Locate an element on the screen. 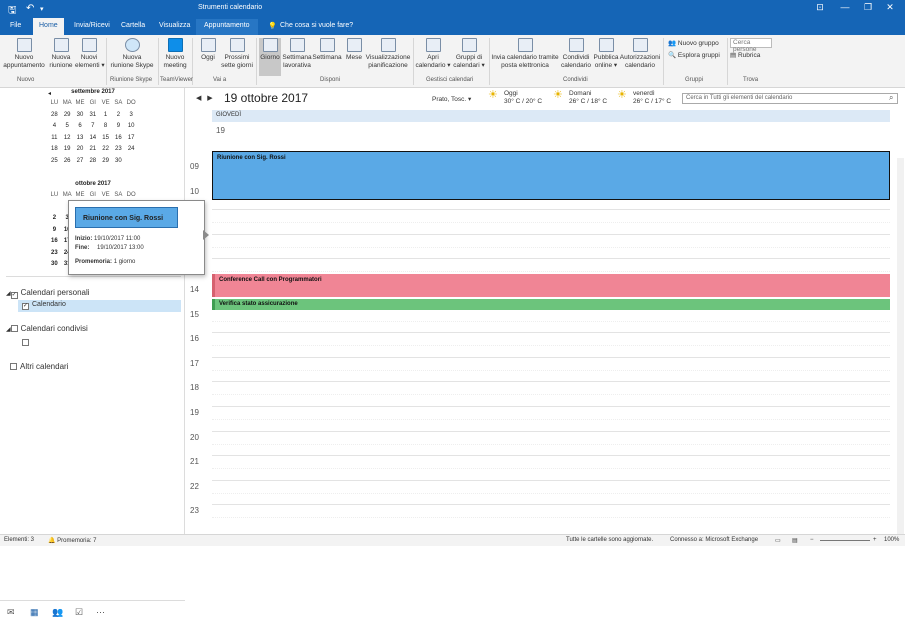 This screenshot has width=905, height=622. minical-day: 10 is located at coordinates (131, 127).